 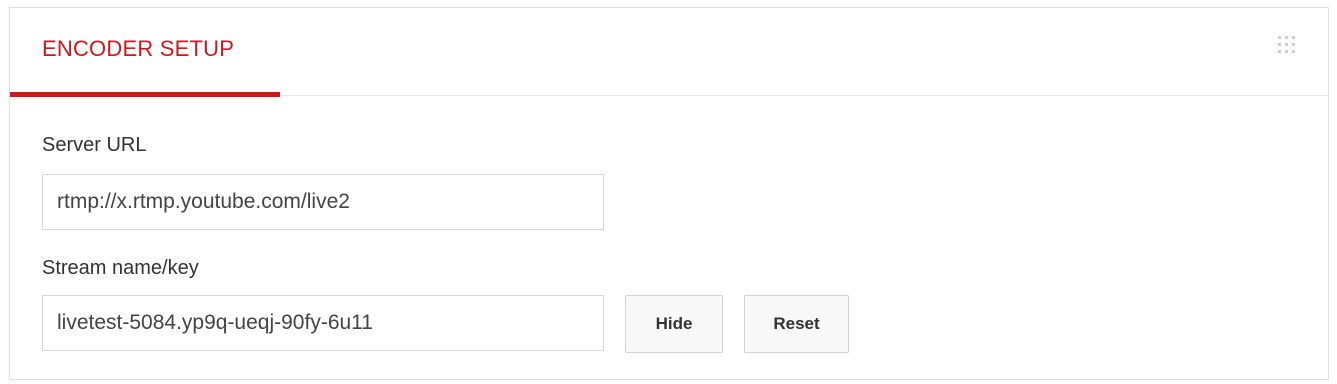 What do you see at coordinates (796, 324) in the screenshot?
I see `reset-button: Reset` at bounding box center [796, 324].